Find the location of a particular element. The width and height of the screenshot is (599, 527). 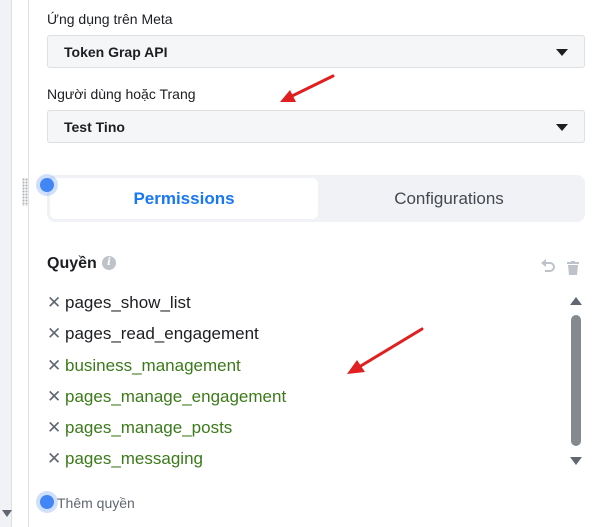

tab-configurations: Configurations is located at coordinates (449, 198).